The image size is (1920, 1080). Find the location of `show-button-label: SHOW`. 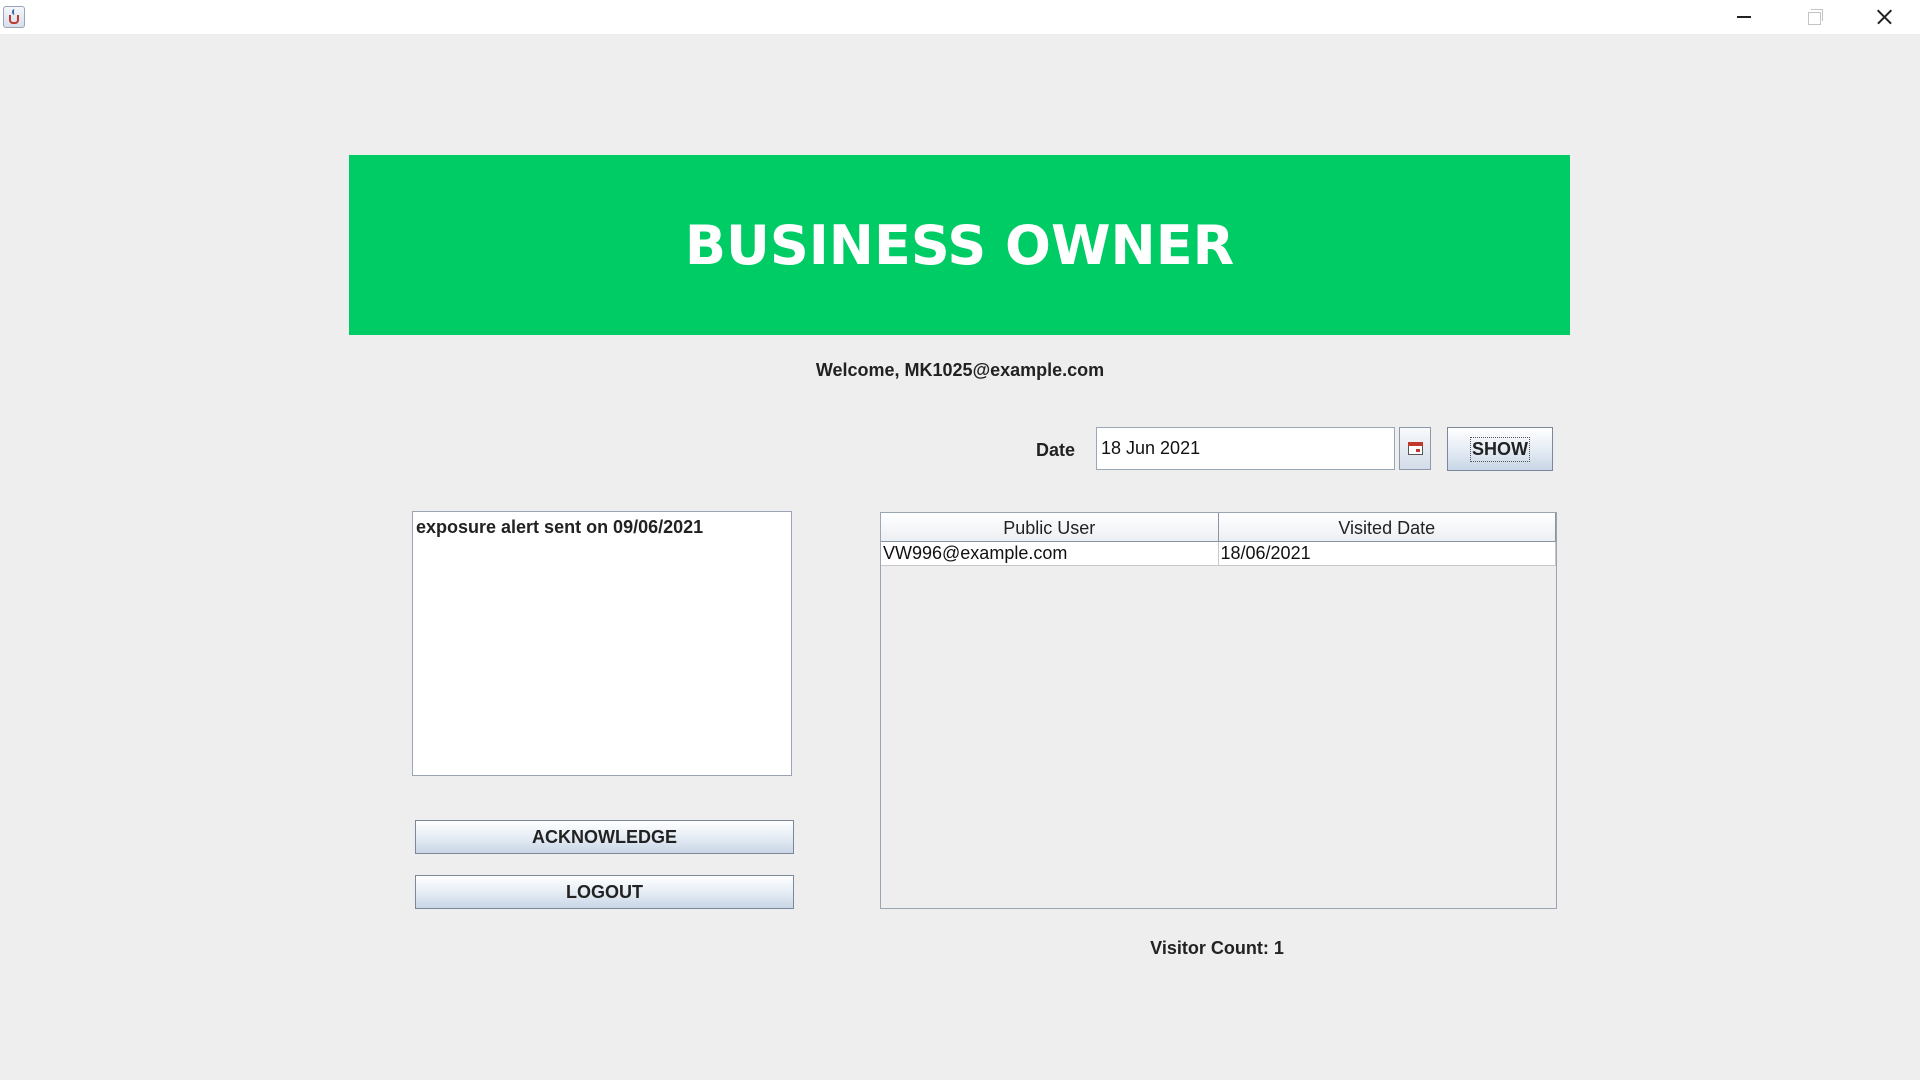

show-button-label: SHOW is located at coordinates (1500, 449).